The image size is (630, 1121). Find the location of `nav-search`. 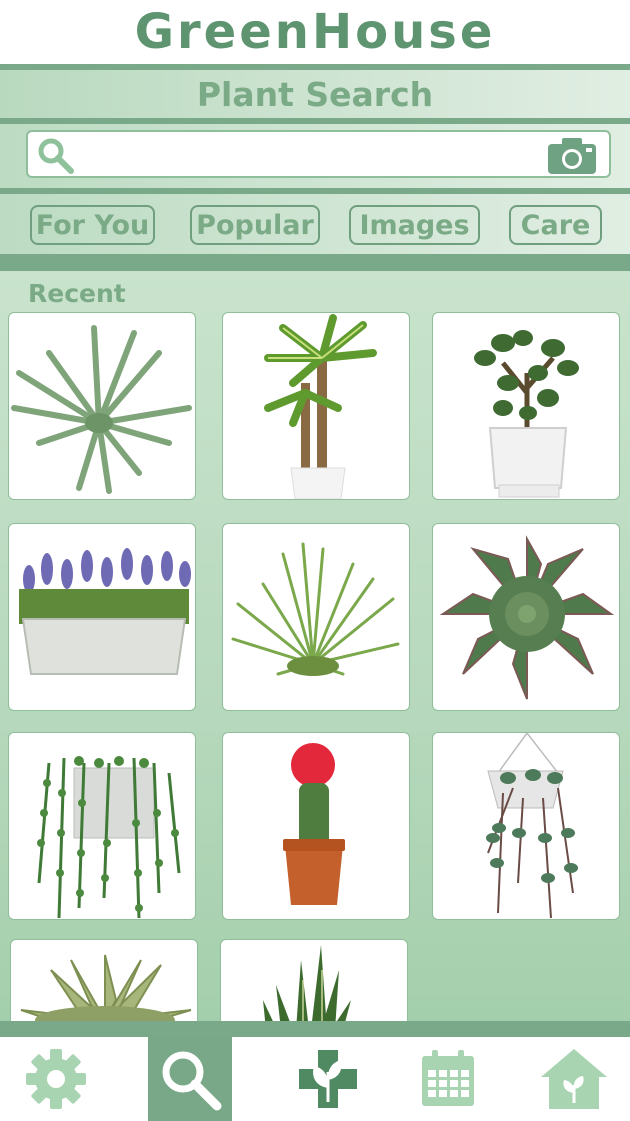

nav-search is located at coordinates (190, 1079).